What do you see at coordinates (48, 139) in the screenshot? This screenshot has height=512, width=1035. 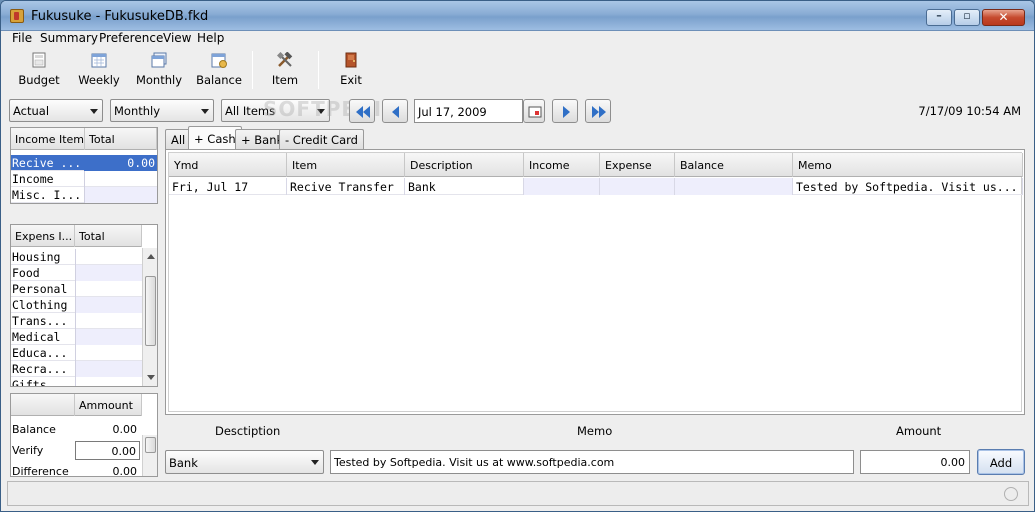 I see `income-item-header: Income Item` at bounding box center [48, 139].